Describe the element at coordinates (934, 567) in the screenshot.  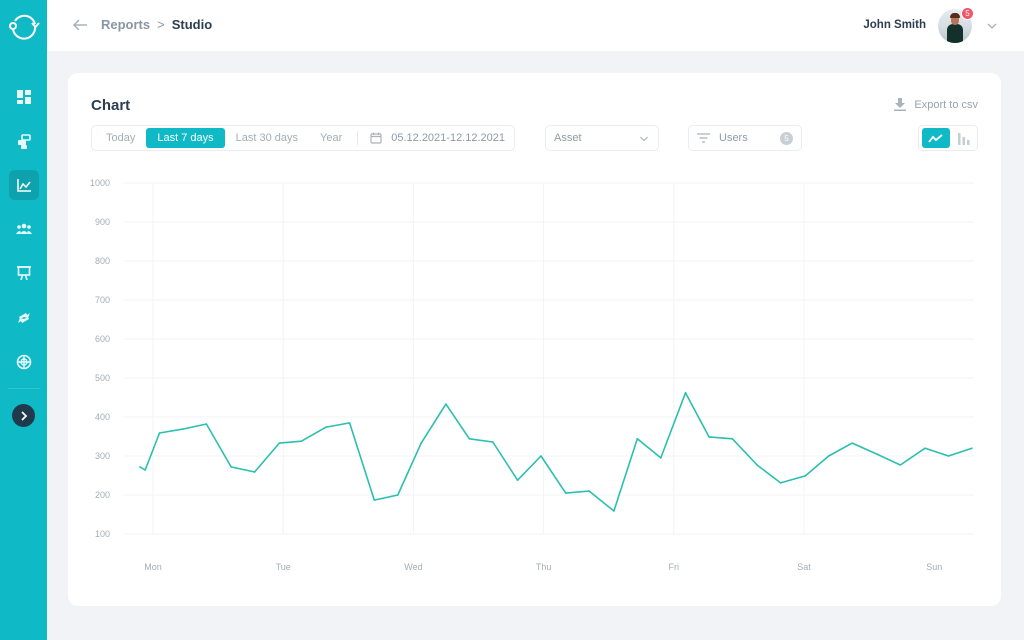
I see `x-tick-label: Sun` at that location.